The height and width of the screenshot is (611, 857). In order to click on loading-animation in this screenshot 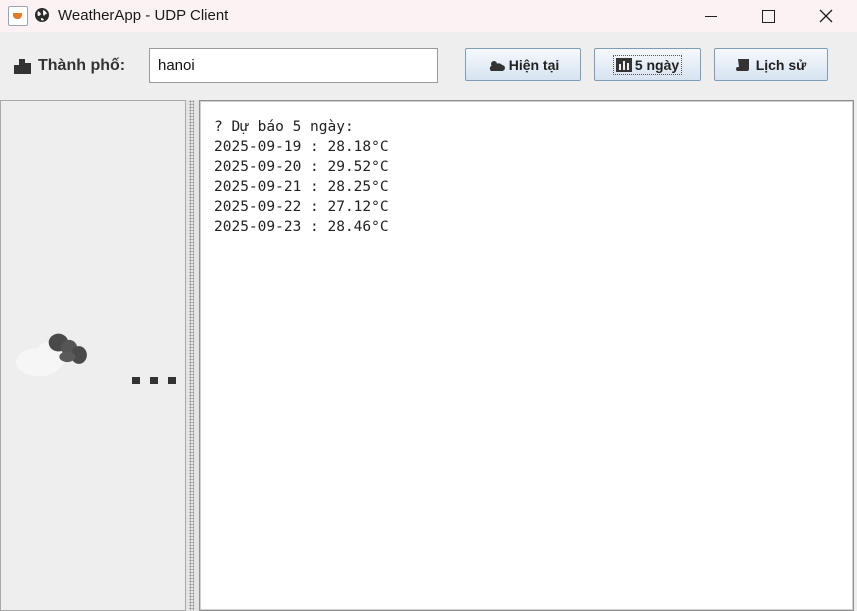, I will do `click(100, 360)`.